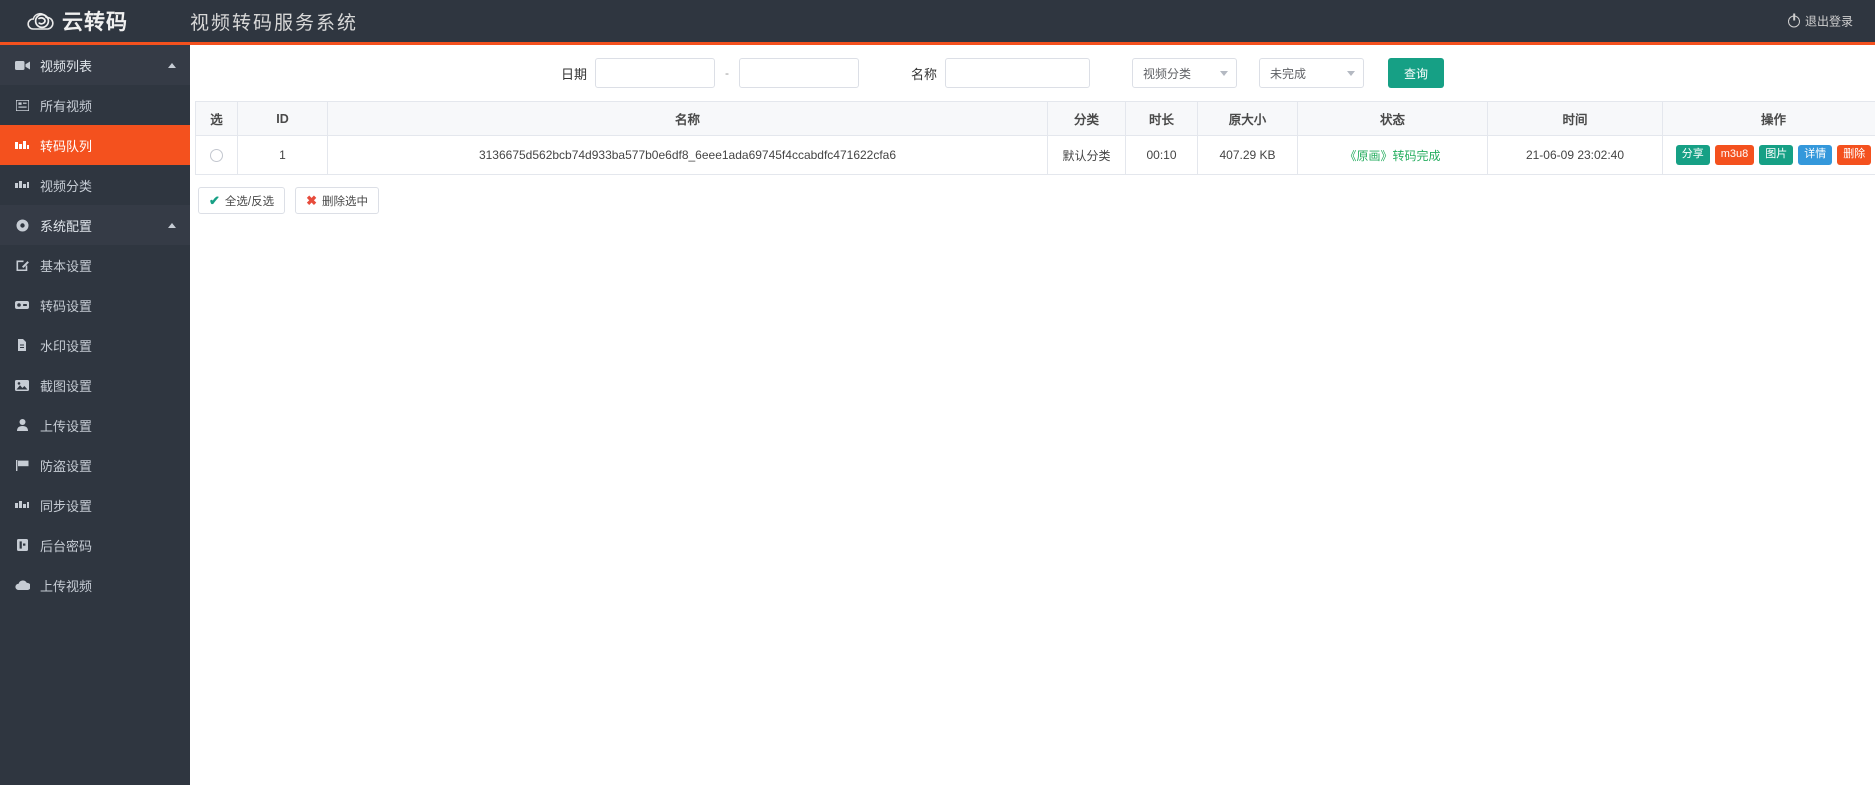 The width and height of the screenshot is (1875, 785). What do you see at coordinates (1247, 118) in the screenshot?
I see `table-column-header: 原大小` at bounding box center [1247, 118].